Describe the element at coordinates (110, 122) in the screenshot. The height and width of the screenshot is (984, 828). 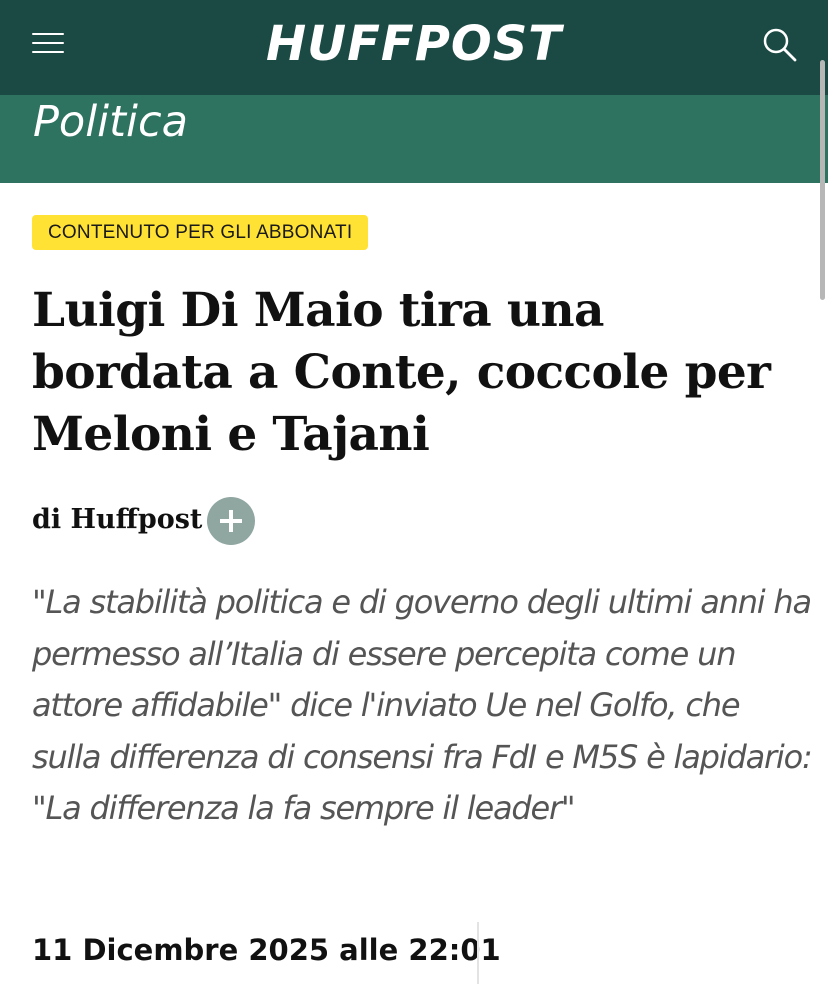
I see `section-title: Politica` at that location.